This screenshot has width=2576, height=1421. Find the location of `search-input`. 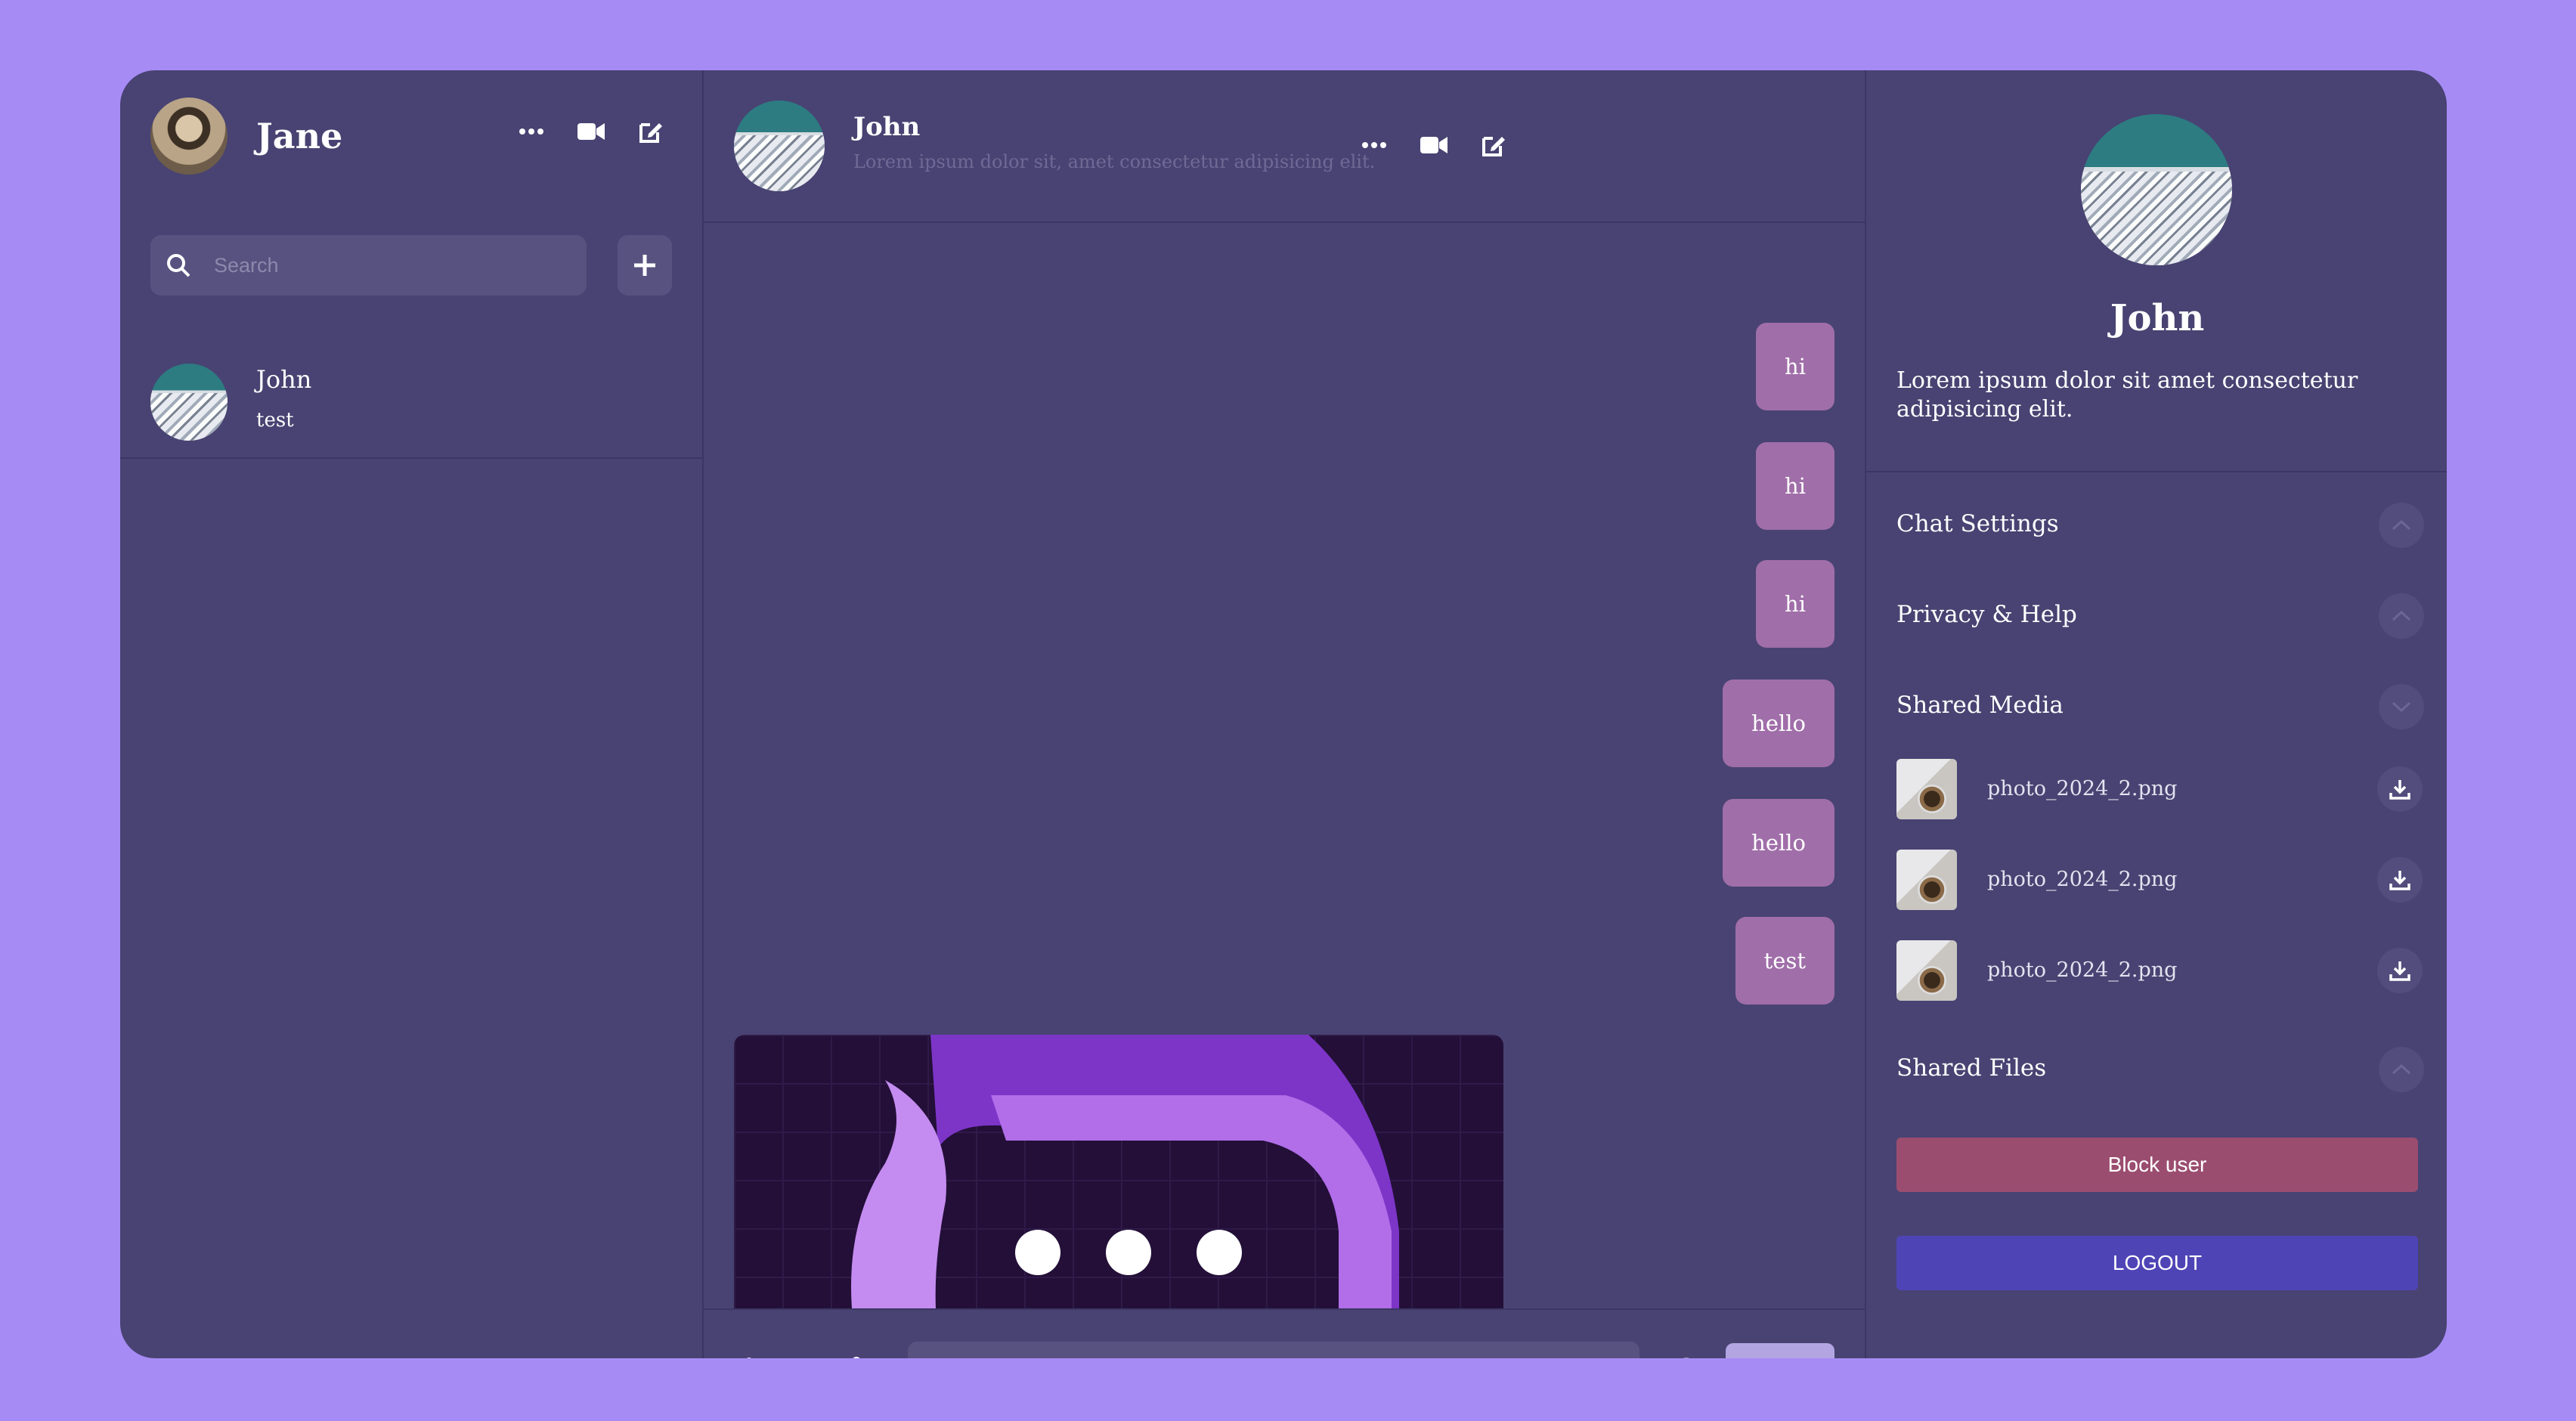

search-input is located at coordinates (380, 265).